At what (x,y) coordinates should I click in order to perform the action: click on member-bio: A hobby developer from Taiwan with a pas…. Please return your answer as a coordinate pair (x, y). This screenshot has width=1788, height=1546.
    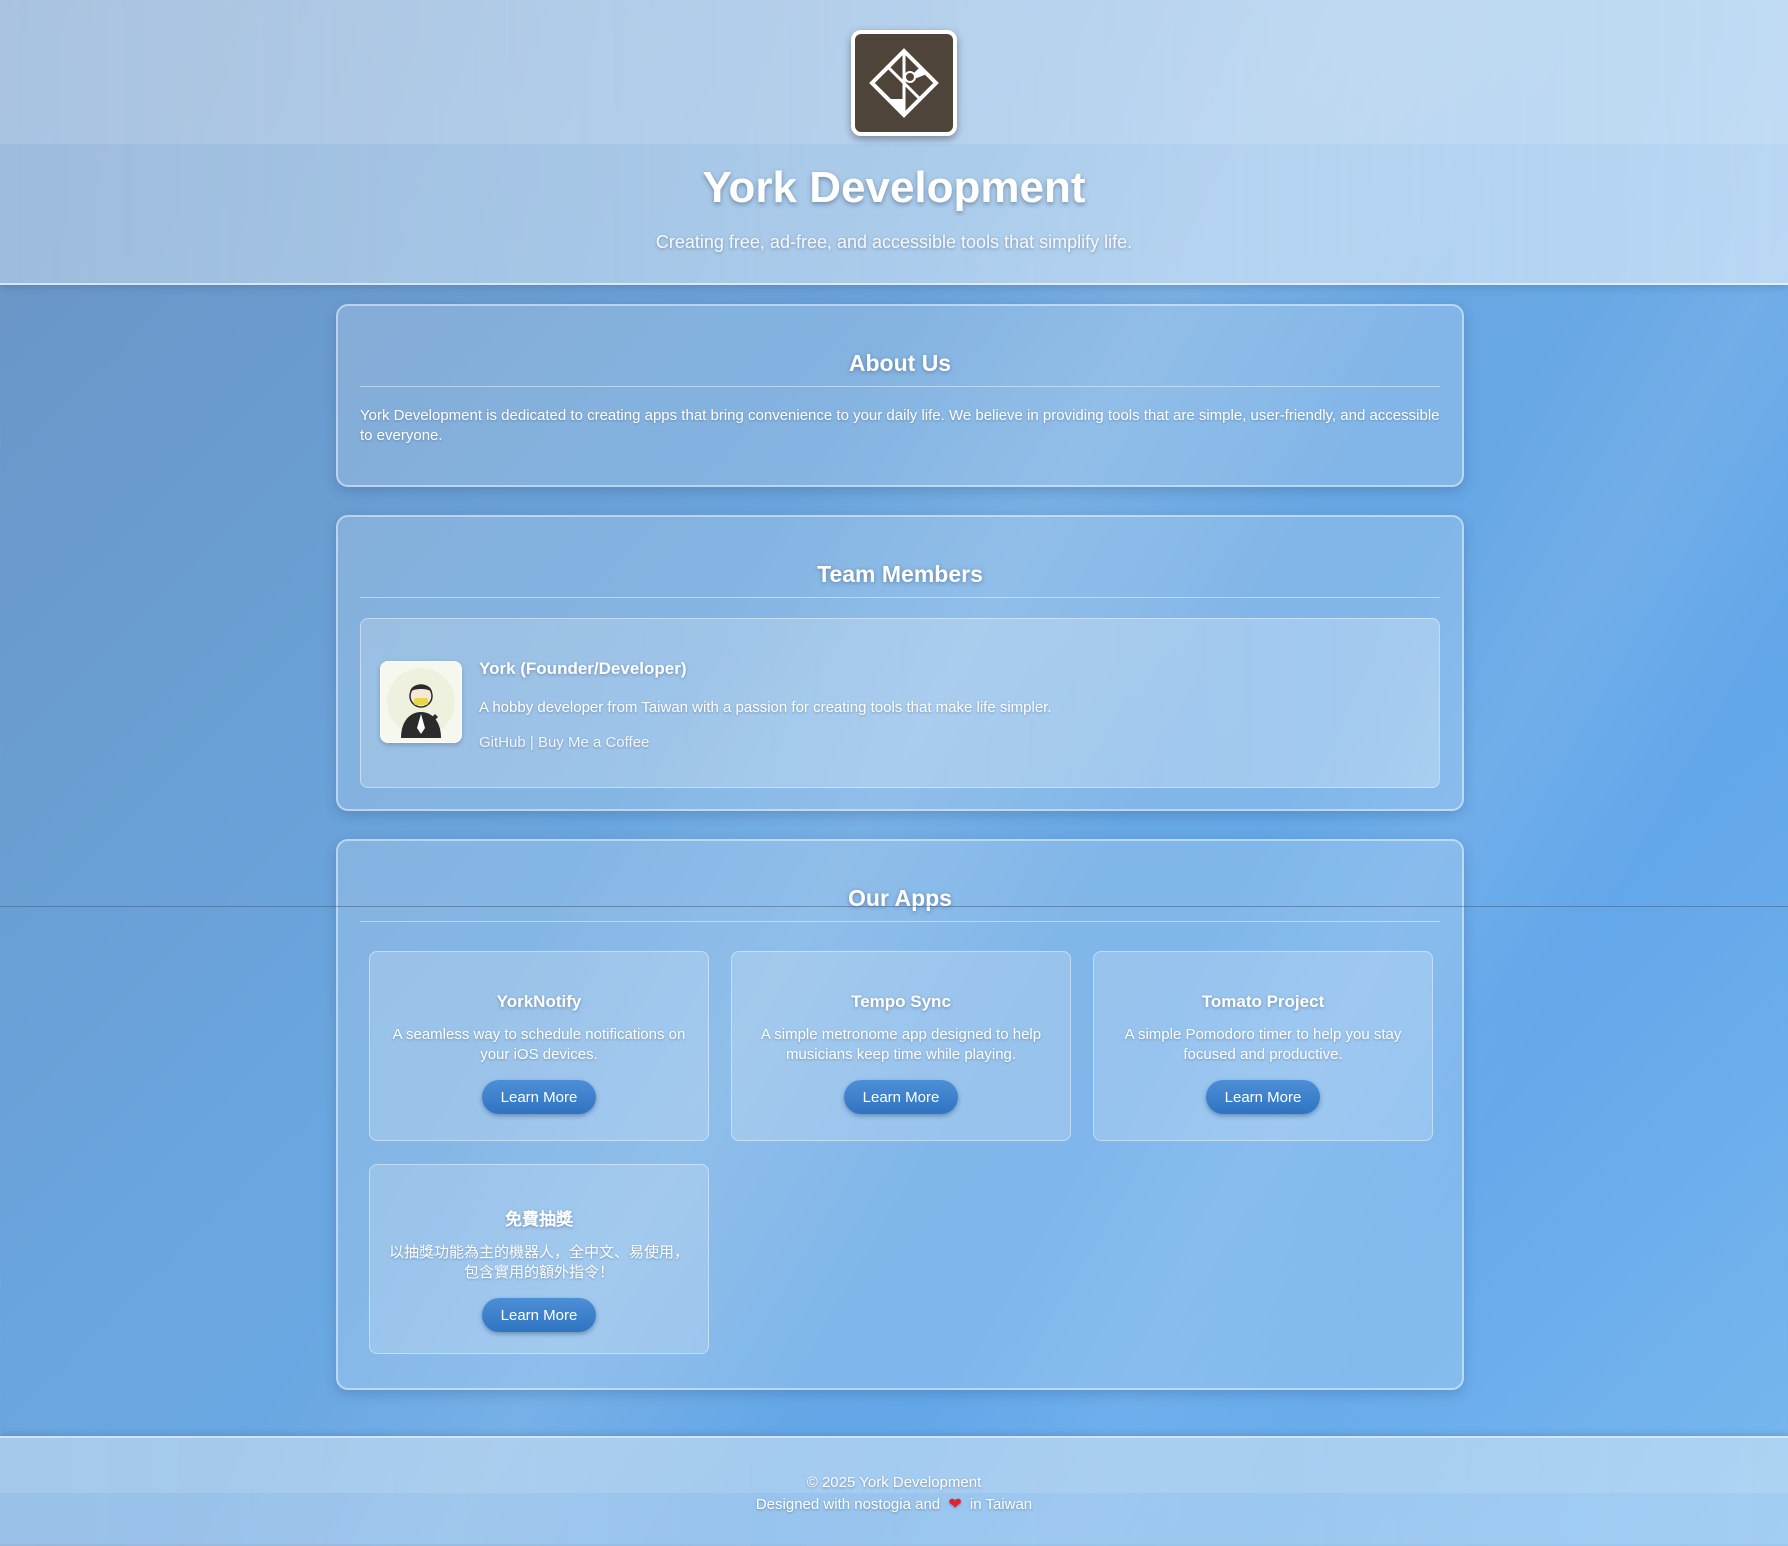
    Looking at the image, I should click on (765, 707).